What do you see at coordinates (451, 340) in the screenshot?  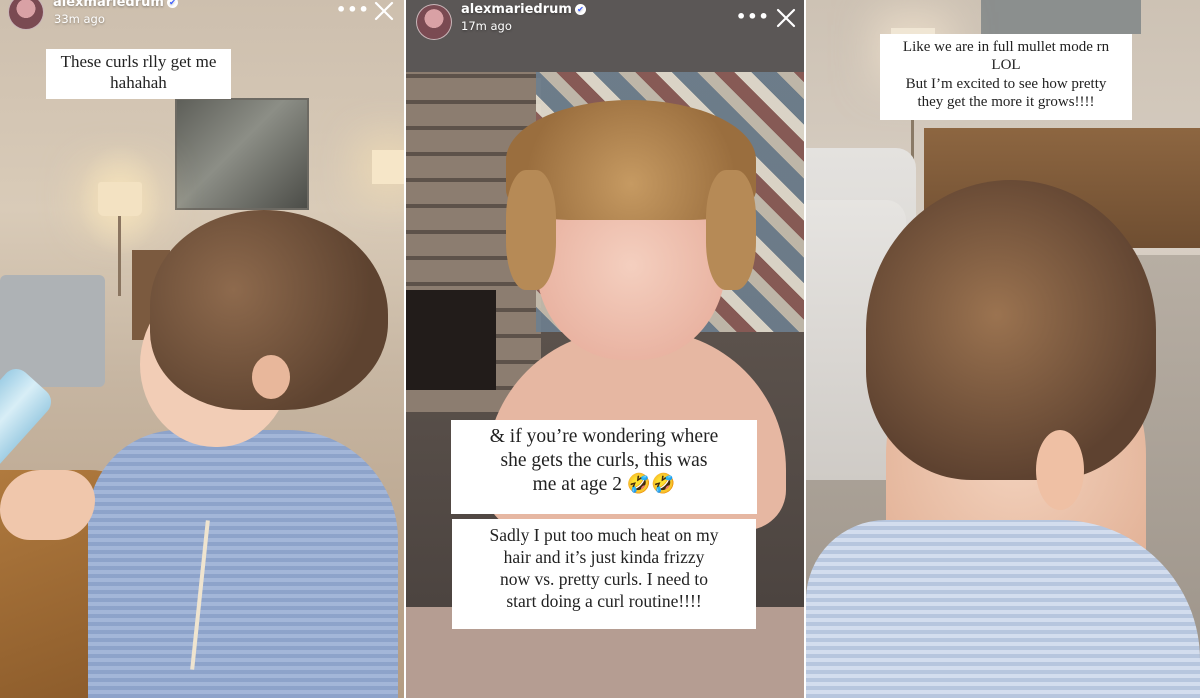 I see `fireplace` at bounding box center [451, 340].